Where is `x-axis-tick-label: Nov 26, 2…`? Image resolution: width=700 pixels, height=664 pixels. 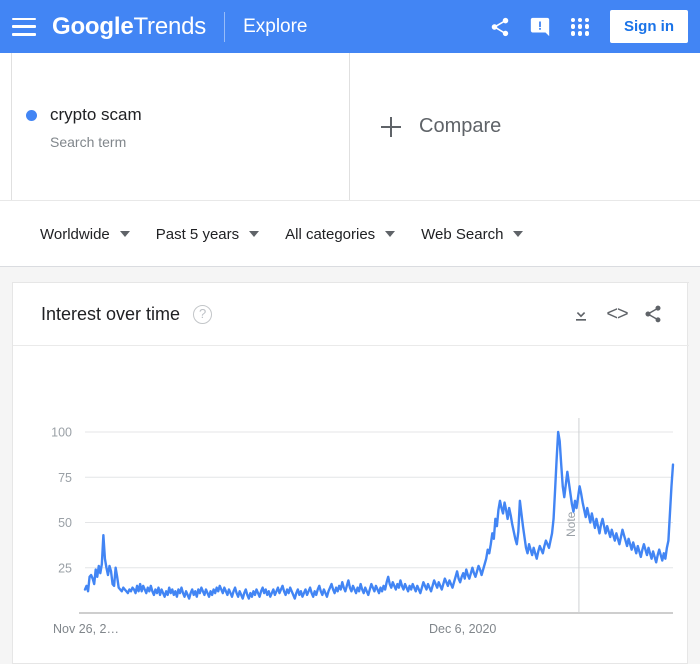 x-axis-tick-label: Nov 26, 2… is located at coordinates (86, 629).